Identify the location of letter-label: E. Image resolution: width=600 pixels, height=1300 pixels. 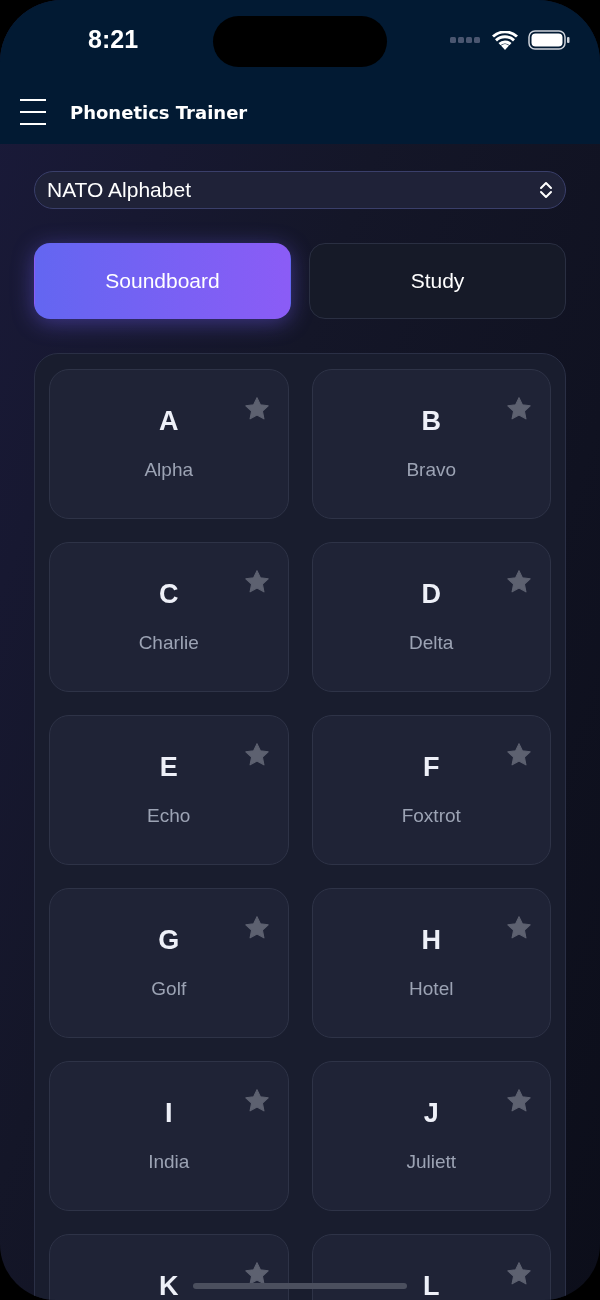
(168, 767).